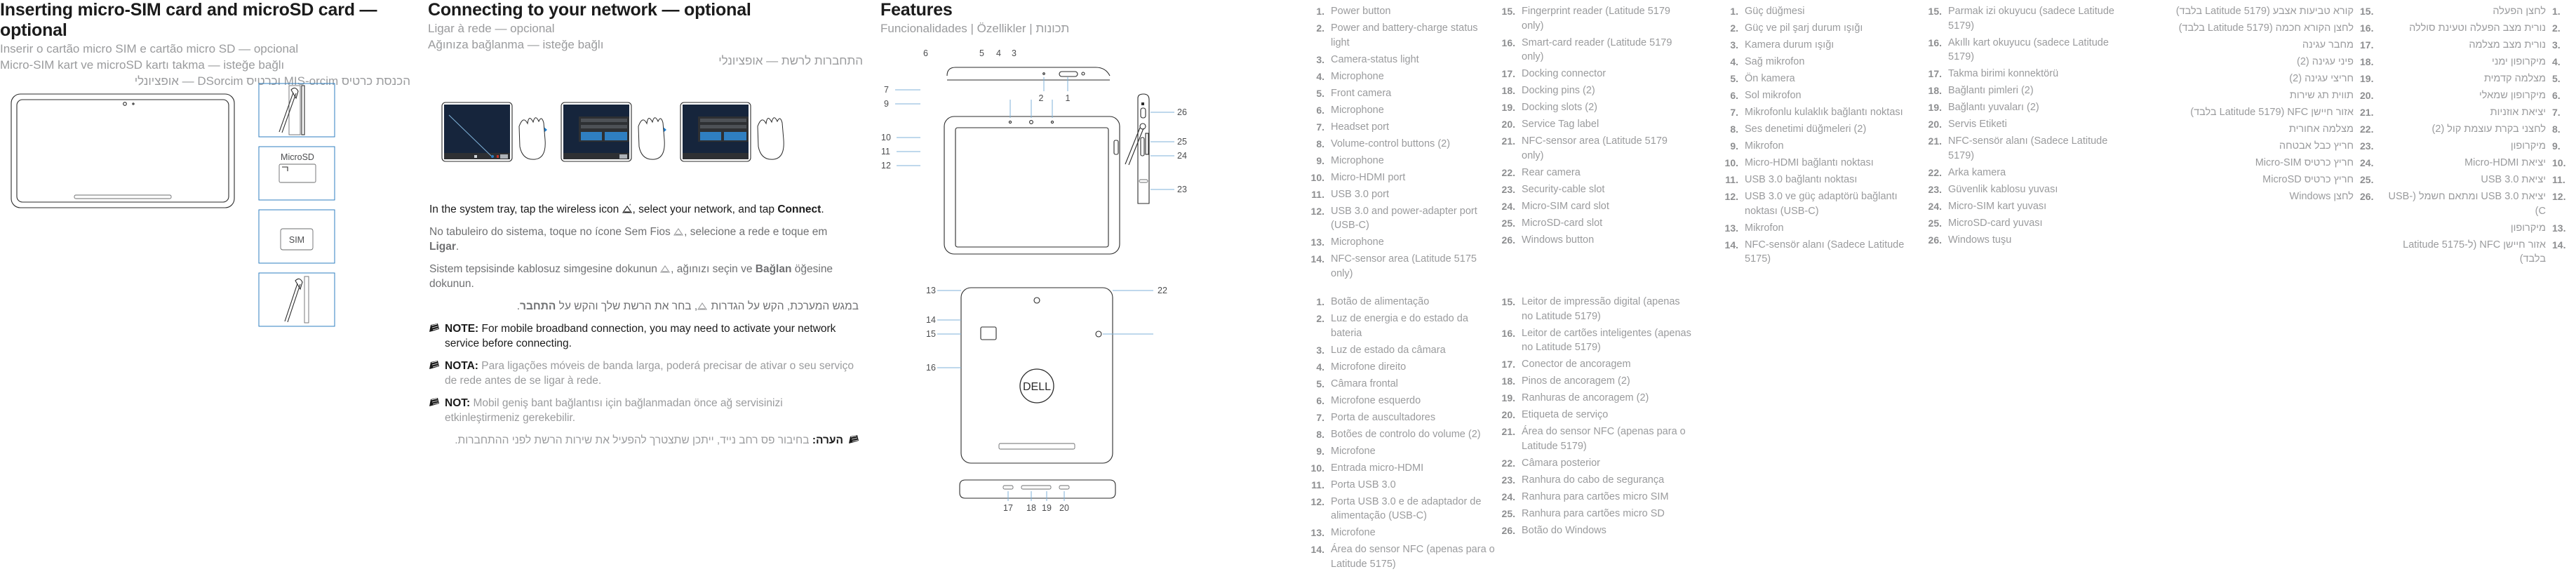  I want to click on feature-item-number: 6., so click(1320, 400).